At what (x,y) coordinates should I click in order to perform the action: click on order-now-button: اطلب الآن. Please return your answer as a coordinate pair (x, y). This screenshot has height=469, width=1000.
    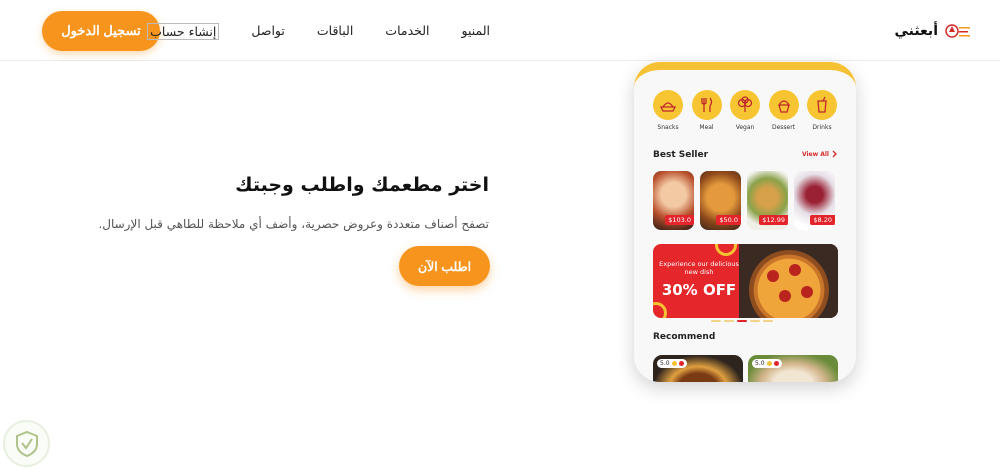
    Looking at the image, I should click on (444, 266).